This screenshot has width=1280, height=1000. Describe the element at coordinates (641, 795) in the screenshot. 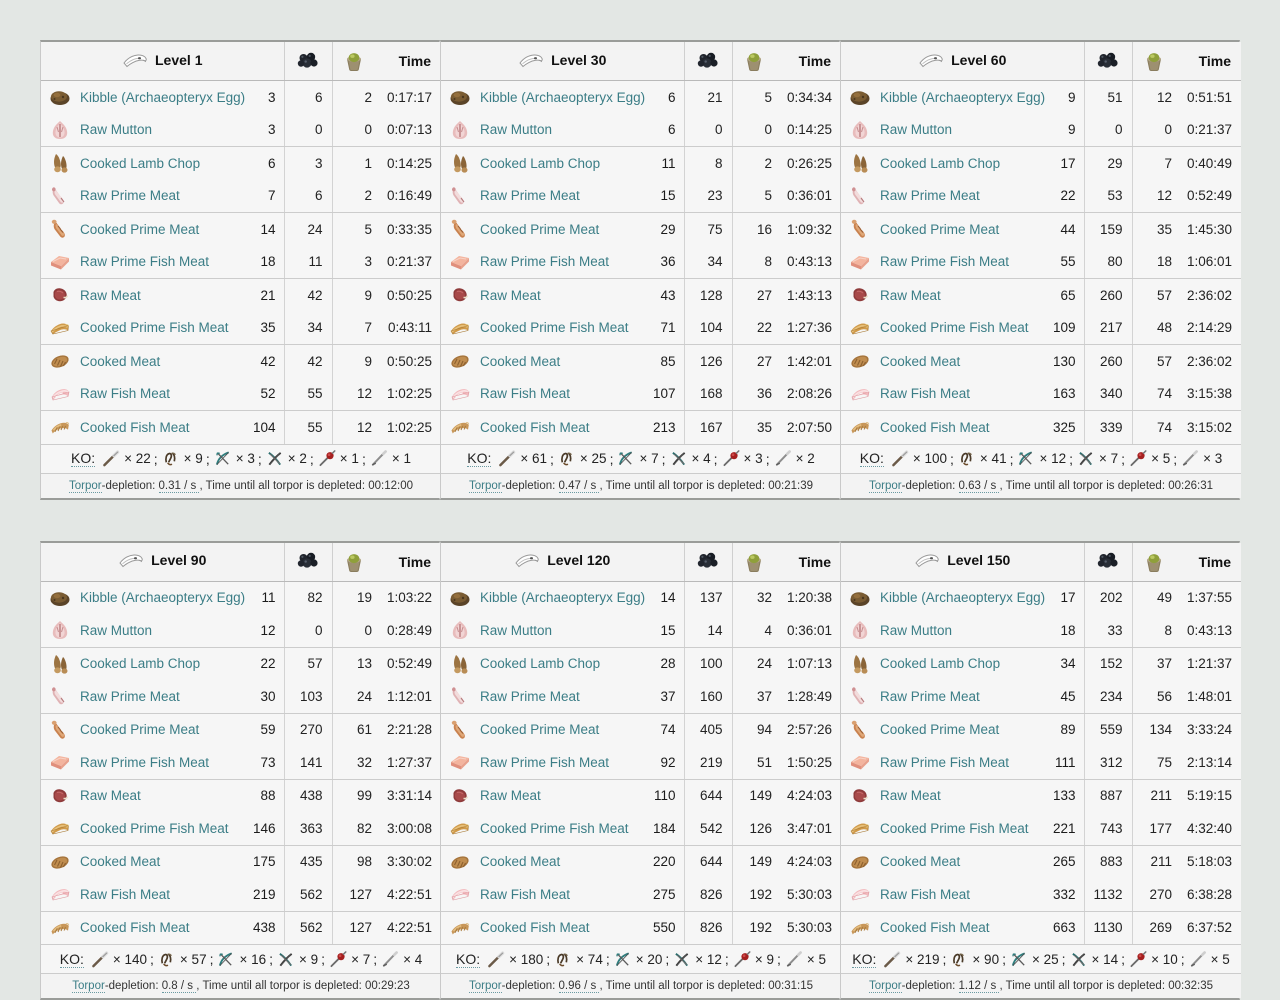

I see `table-row: Raw Meat 110 644 149 4:24:03` at that location.